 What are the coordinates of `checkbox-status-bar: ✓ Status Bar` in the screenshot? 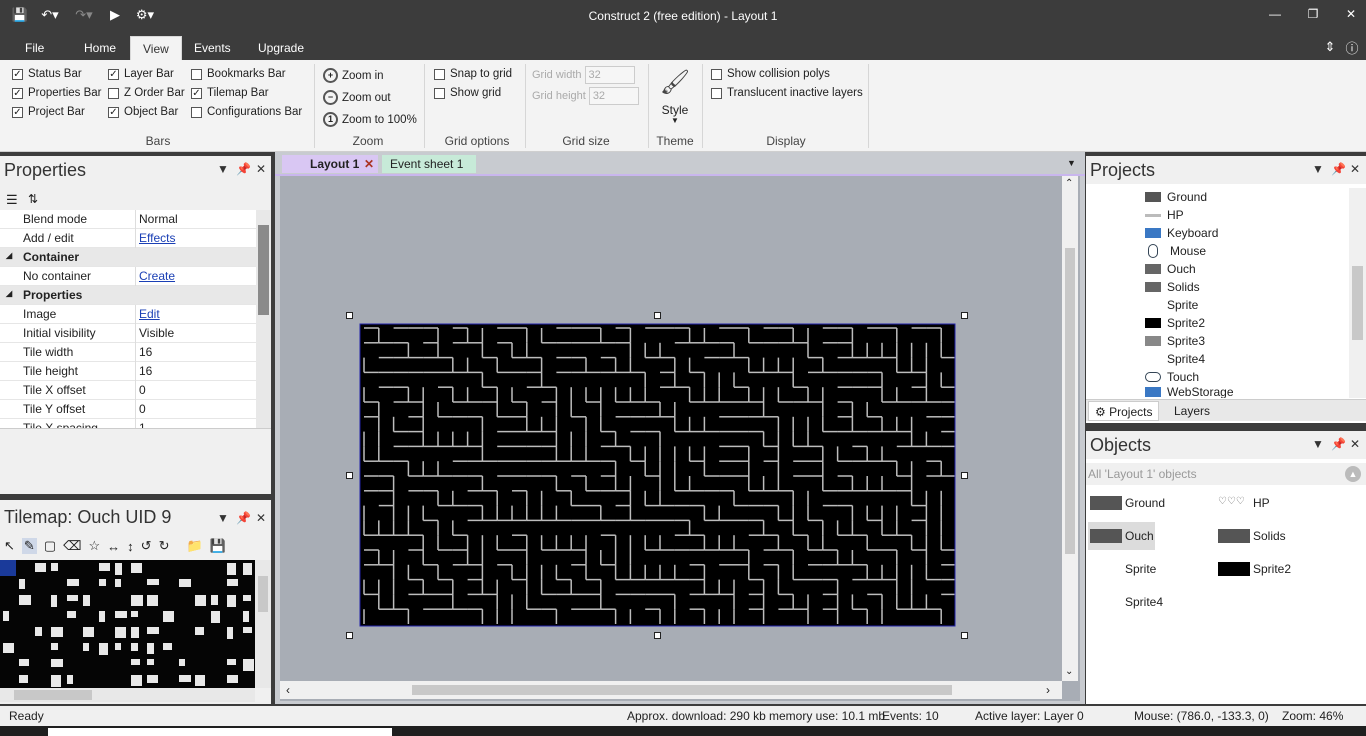 It's located at (47, 74).